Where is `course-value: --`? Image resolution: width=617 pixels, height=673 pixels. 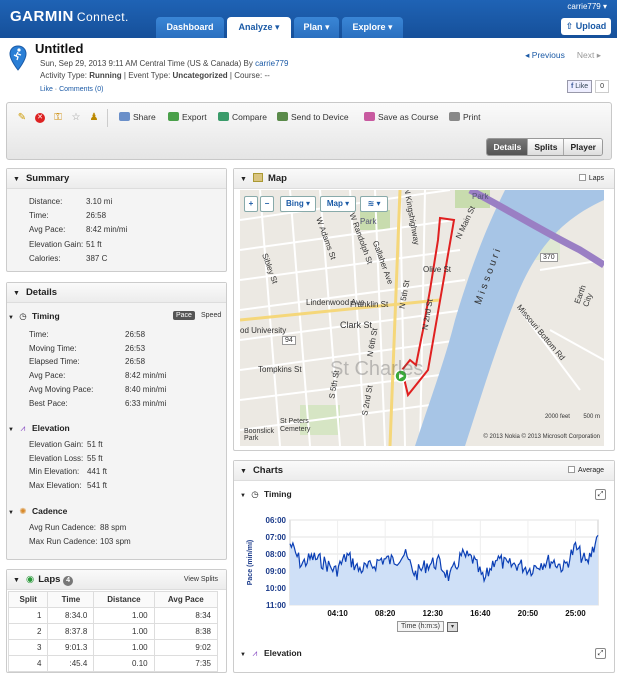 course-value: -- is located at coordinates (266, 75).